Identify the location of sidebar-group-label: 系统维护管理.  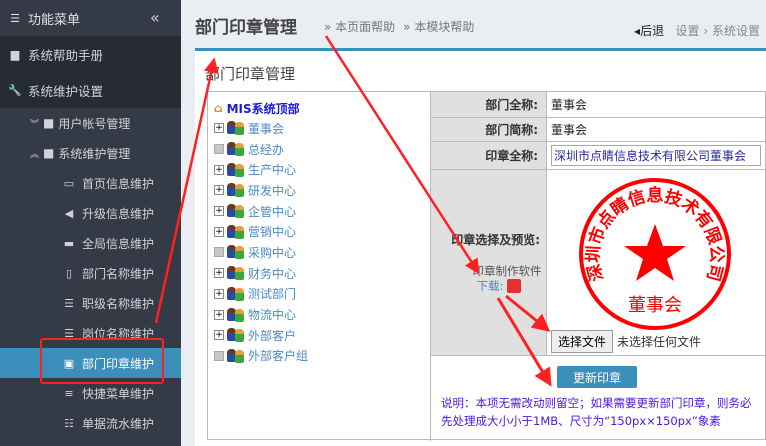
(94, 153).